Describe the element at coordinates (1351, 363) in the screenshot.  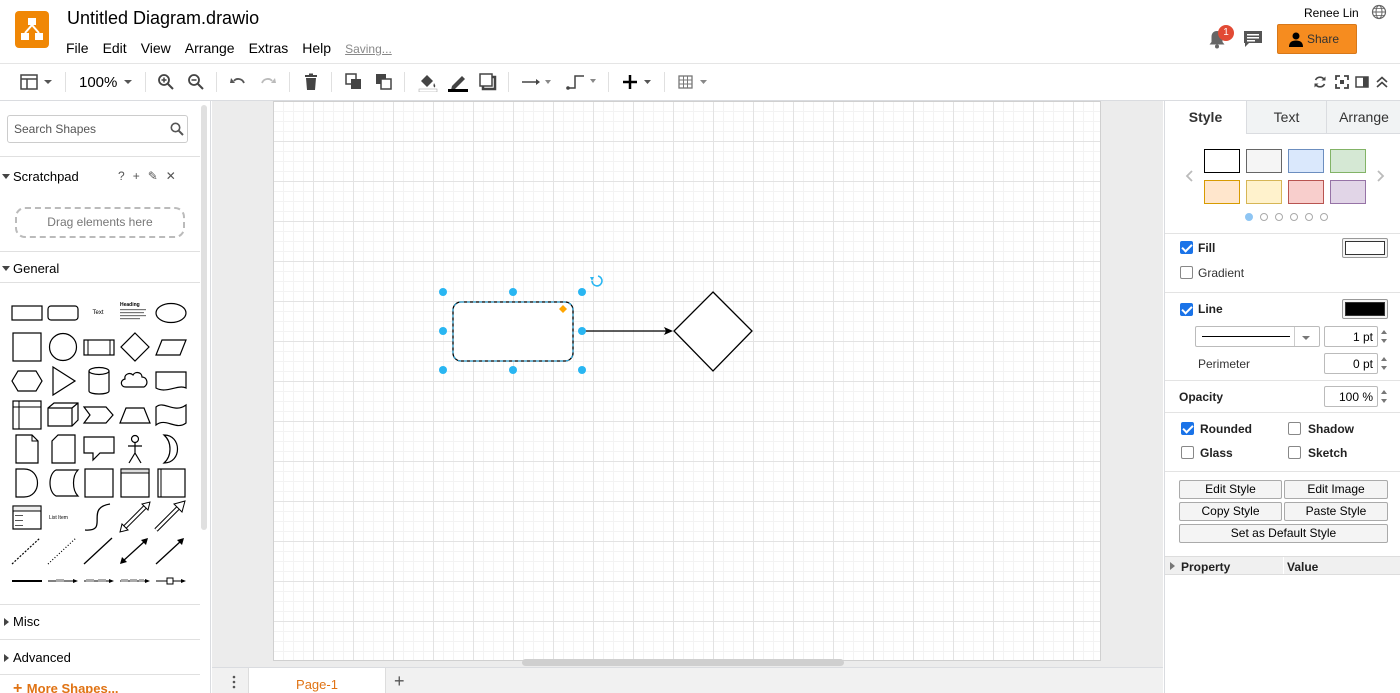
I see `perimeter-input: 0 pt` at that location.